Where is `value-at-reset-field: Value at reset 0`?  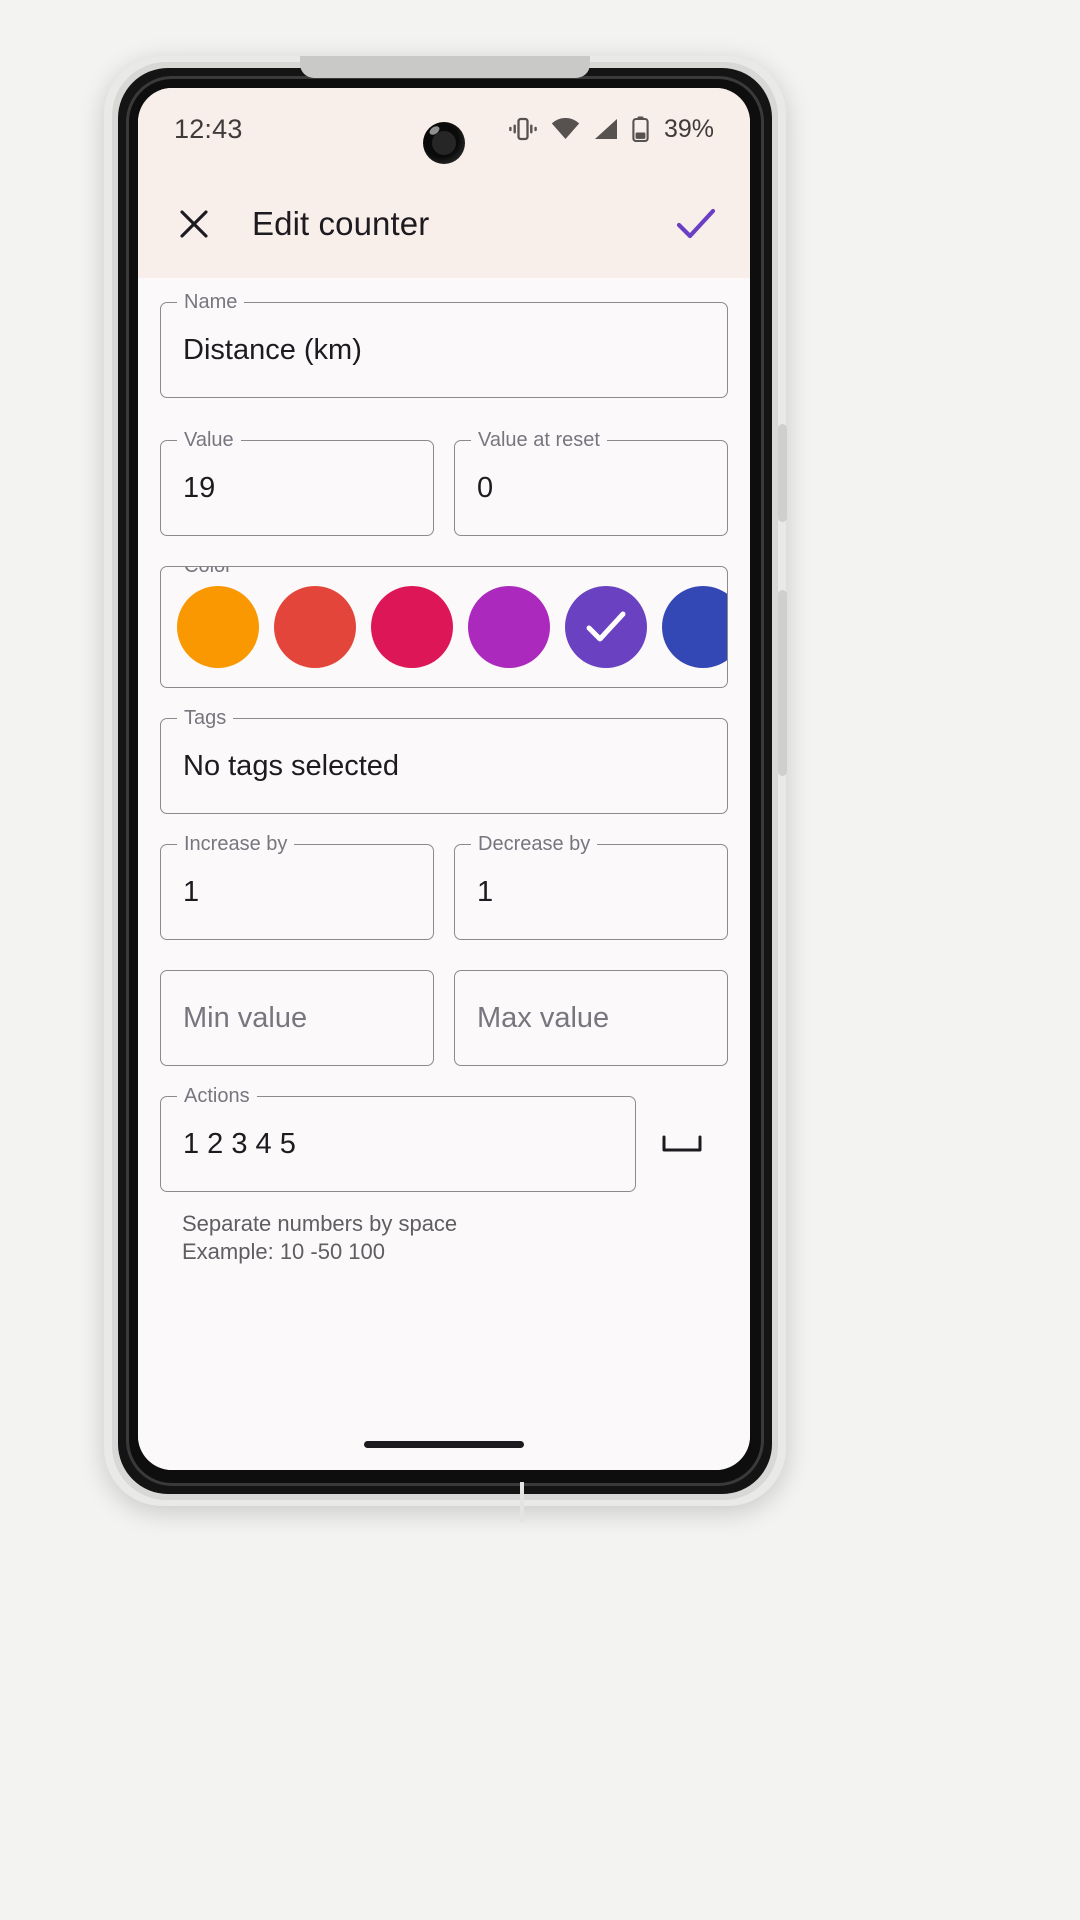 value-at-reset-field: Value at reset 0 is located at coordinates (591, 482).